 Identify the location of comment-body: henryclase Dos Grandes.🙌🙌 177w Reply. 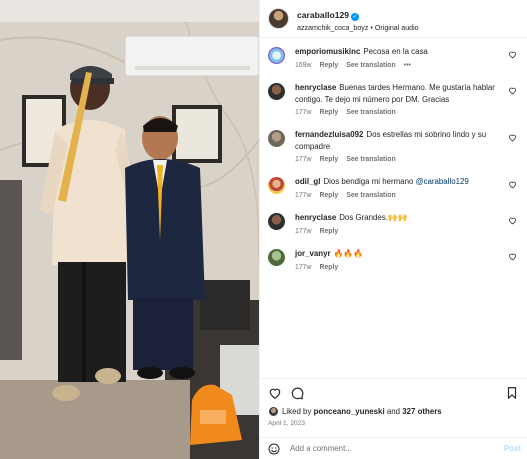
(400, 223).